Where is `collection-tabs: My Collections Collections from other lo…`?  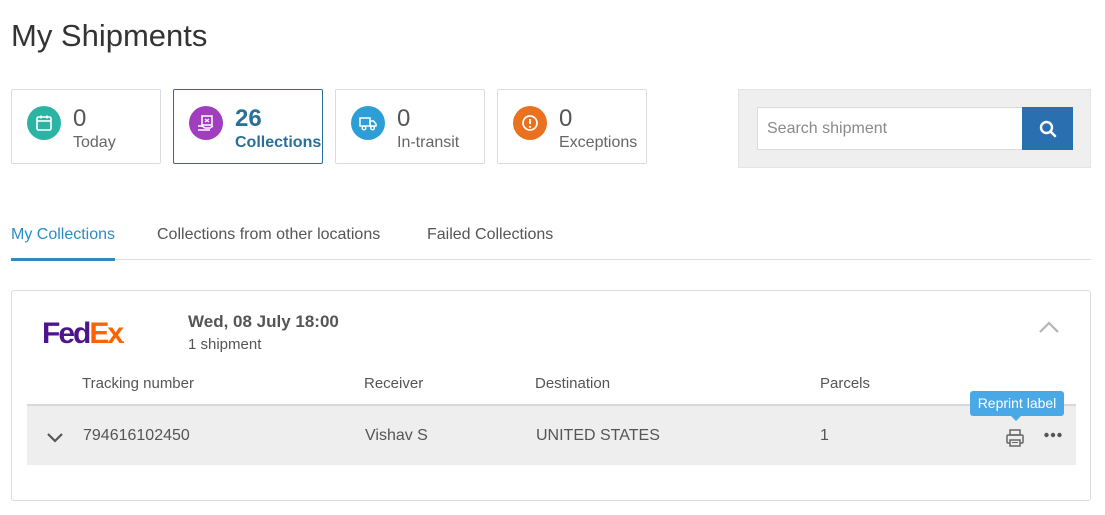 collection-tabs: My Collections Collections from other lo… is located at coordinates (551, 241).